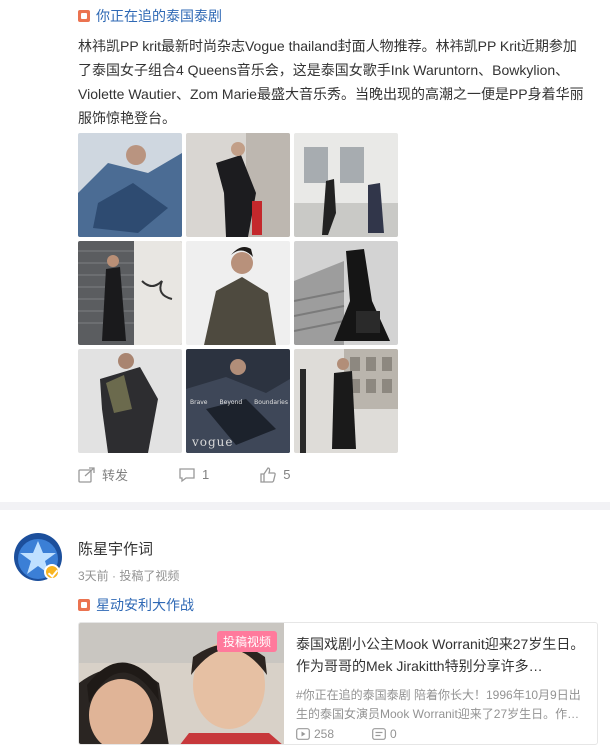 The width and height of the screenshot is (610, 745). What do you see at coordinates (271, 402) in the screenshot?
I see `caption-word: Boundaries` at bounding box center [271, 402].